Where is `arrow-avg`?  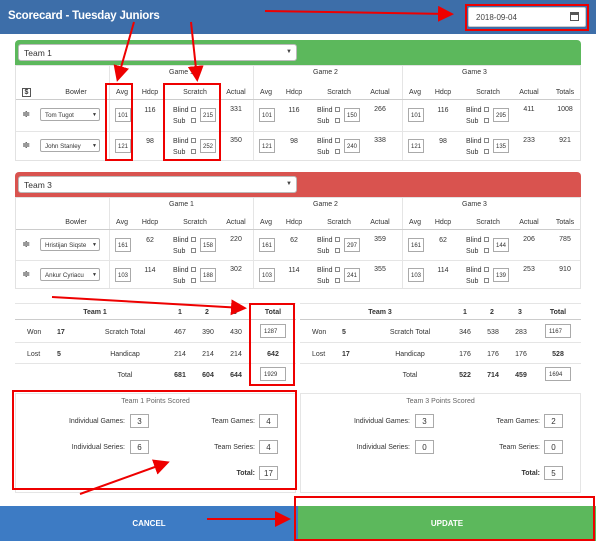 arrow-avg is located at coordinates (124, 51).